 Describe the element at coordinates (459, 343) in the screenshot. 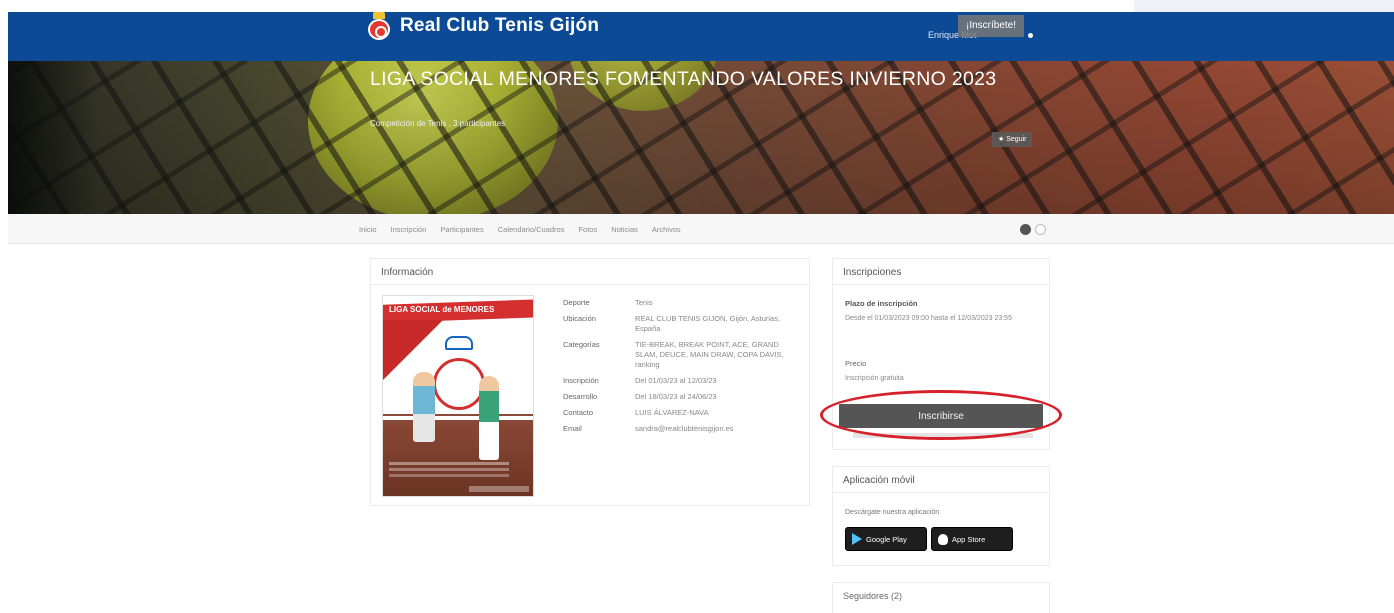

I see `poster-crown-icon` at that location.